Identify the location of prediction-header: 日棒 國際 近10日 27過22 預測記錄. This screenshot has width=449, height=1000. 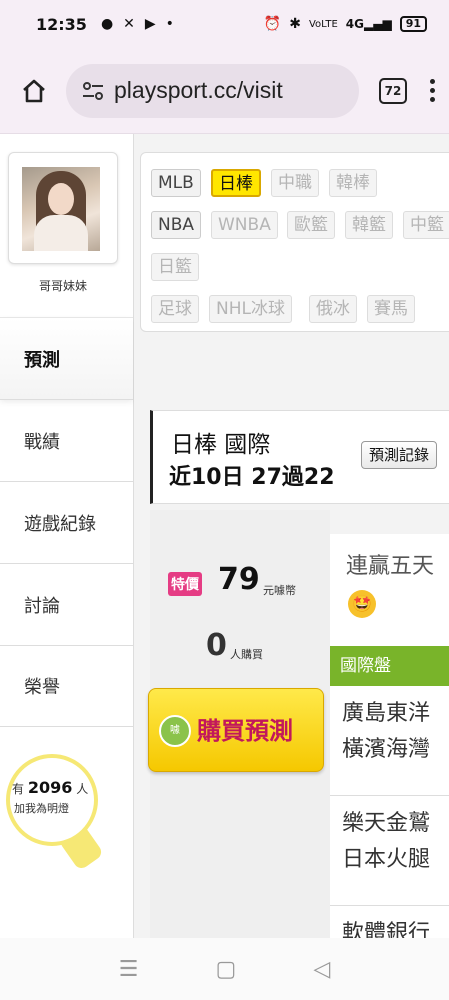
(299, 457).